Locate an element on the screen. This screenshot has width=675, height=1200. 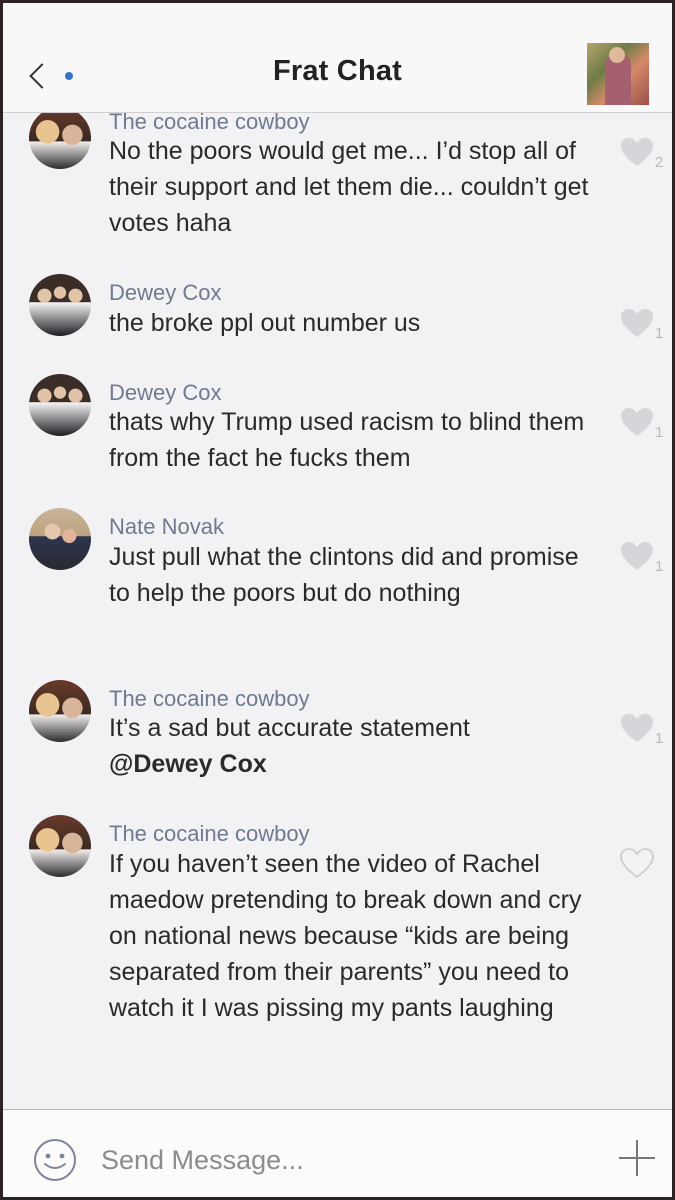
chat-header: Frat Chat is located at coordinates (337, 58).